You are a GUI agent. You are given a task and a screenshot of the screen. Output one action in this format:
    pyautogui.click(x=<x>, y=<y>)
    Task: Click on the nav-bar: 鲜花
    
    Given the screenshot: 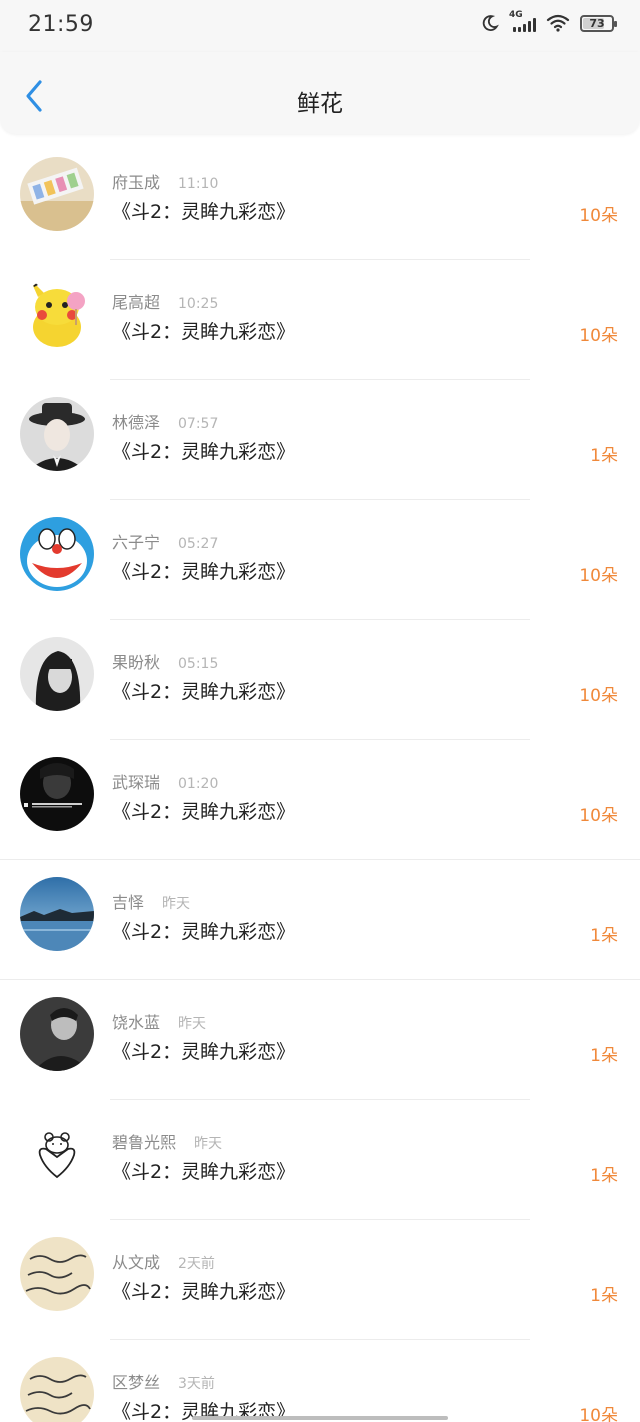 What is the action you would take?
    pyautogui.click(x=320, y=93)
    